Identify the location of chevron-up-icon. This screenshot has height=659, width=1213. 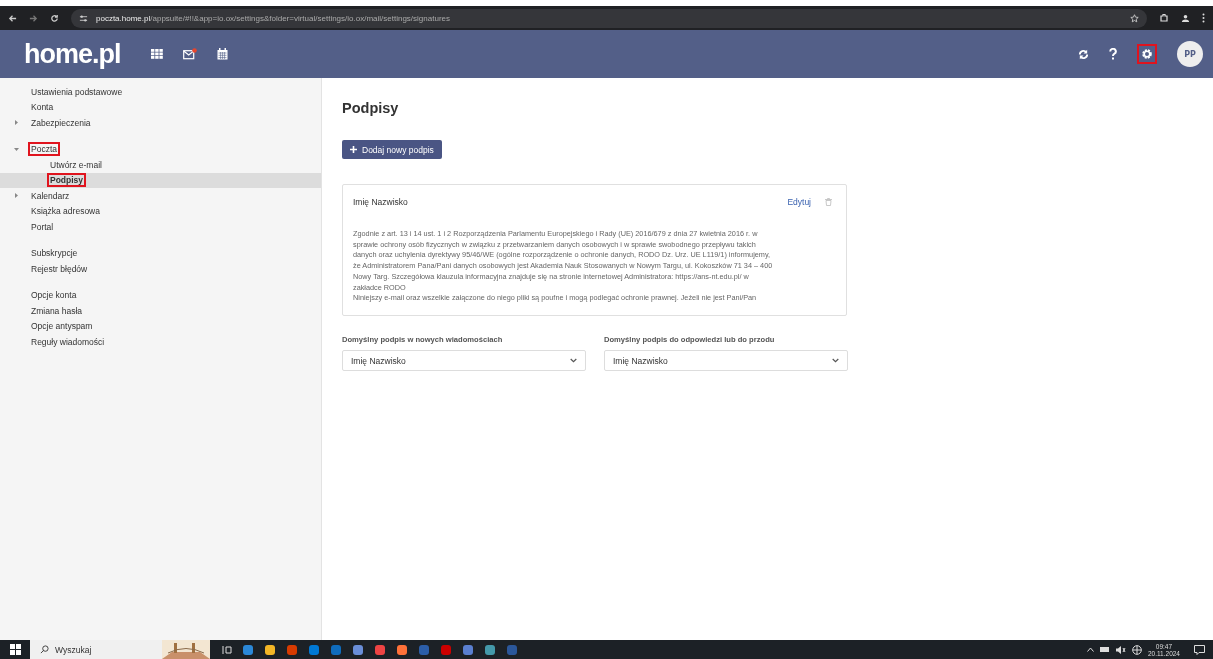
(1090, 649).